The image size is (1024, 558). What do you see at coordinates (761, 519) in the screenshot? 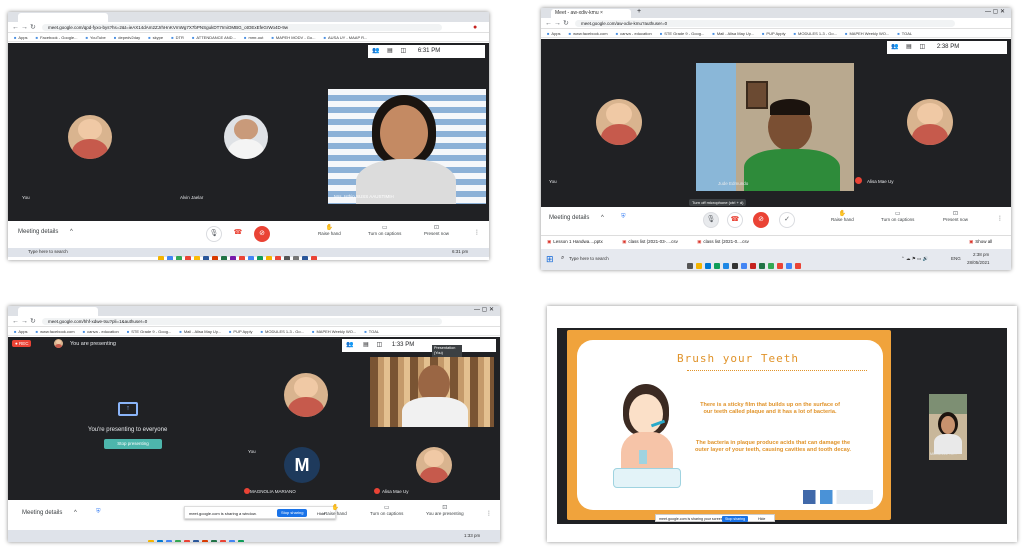
I see `hide-button: Hide` at bounding box center [761, 519].